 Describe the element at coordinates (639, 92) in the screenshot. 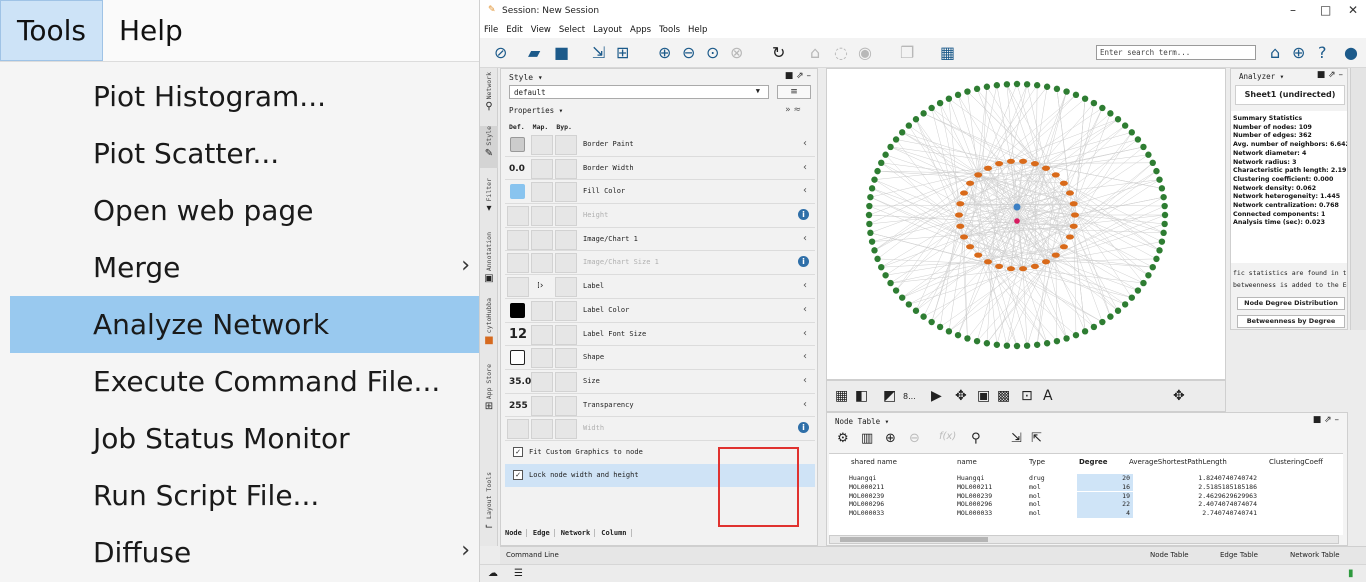

I see `style-dropdown: default ▼` at that location.